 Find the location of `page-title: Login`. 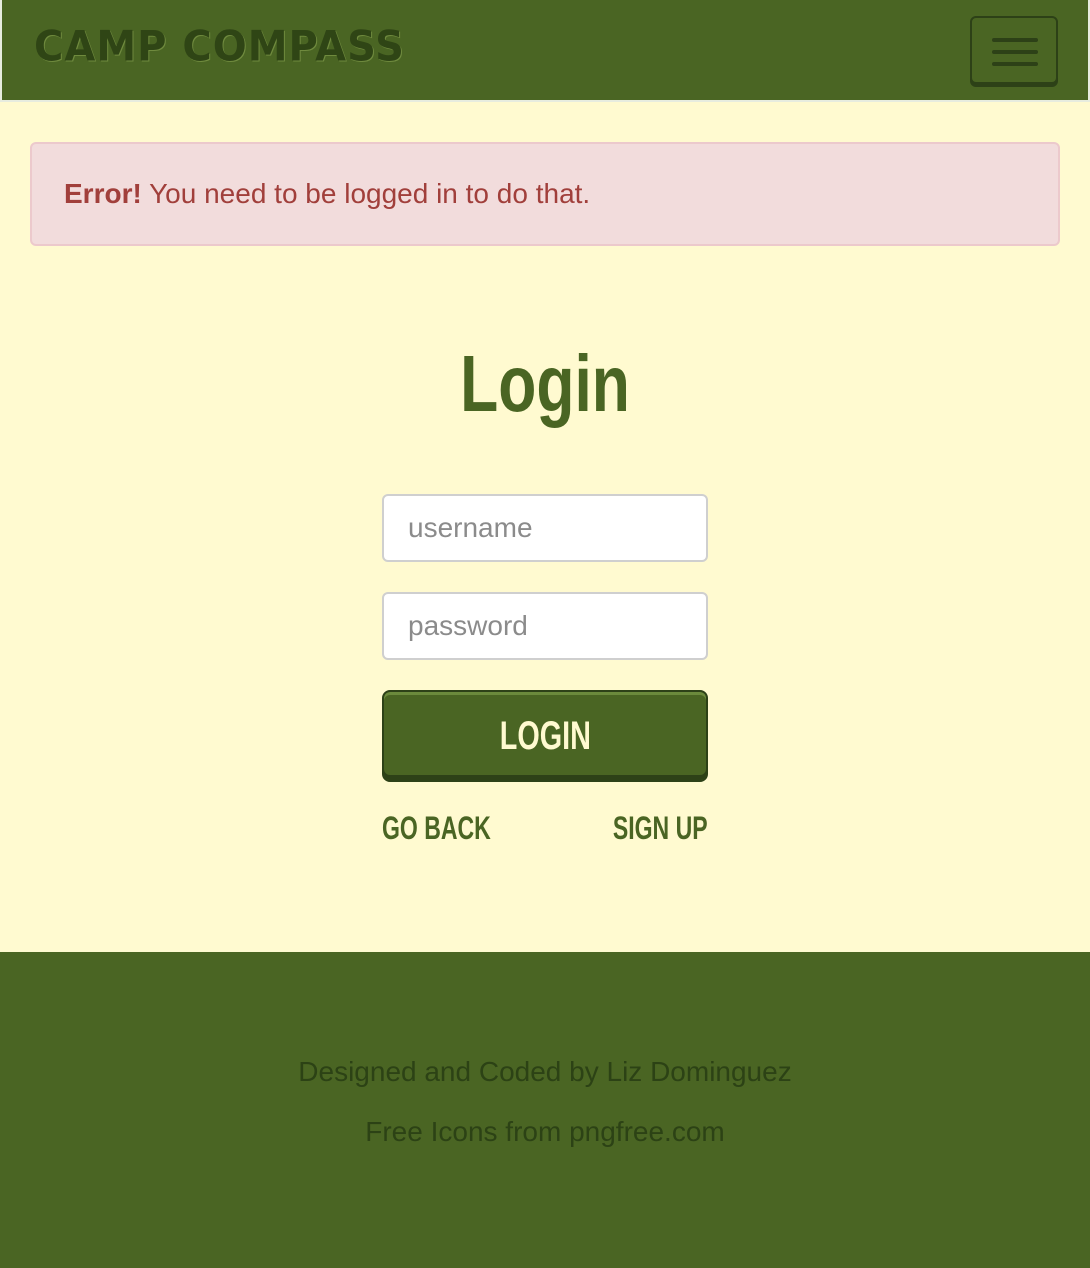

page-title: Login is located at coordinates (545, 383).